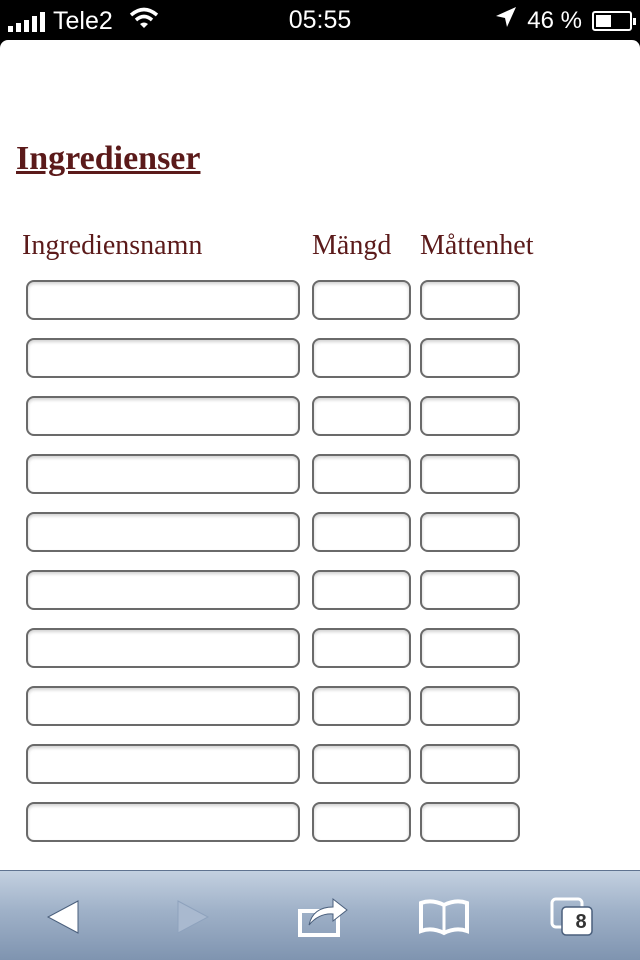  I want to click on location-arrow-icon, so click(506, 20).